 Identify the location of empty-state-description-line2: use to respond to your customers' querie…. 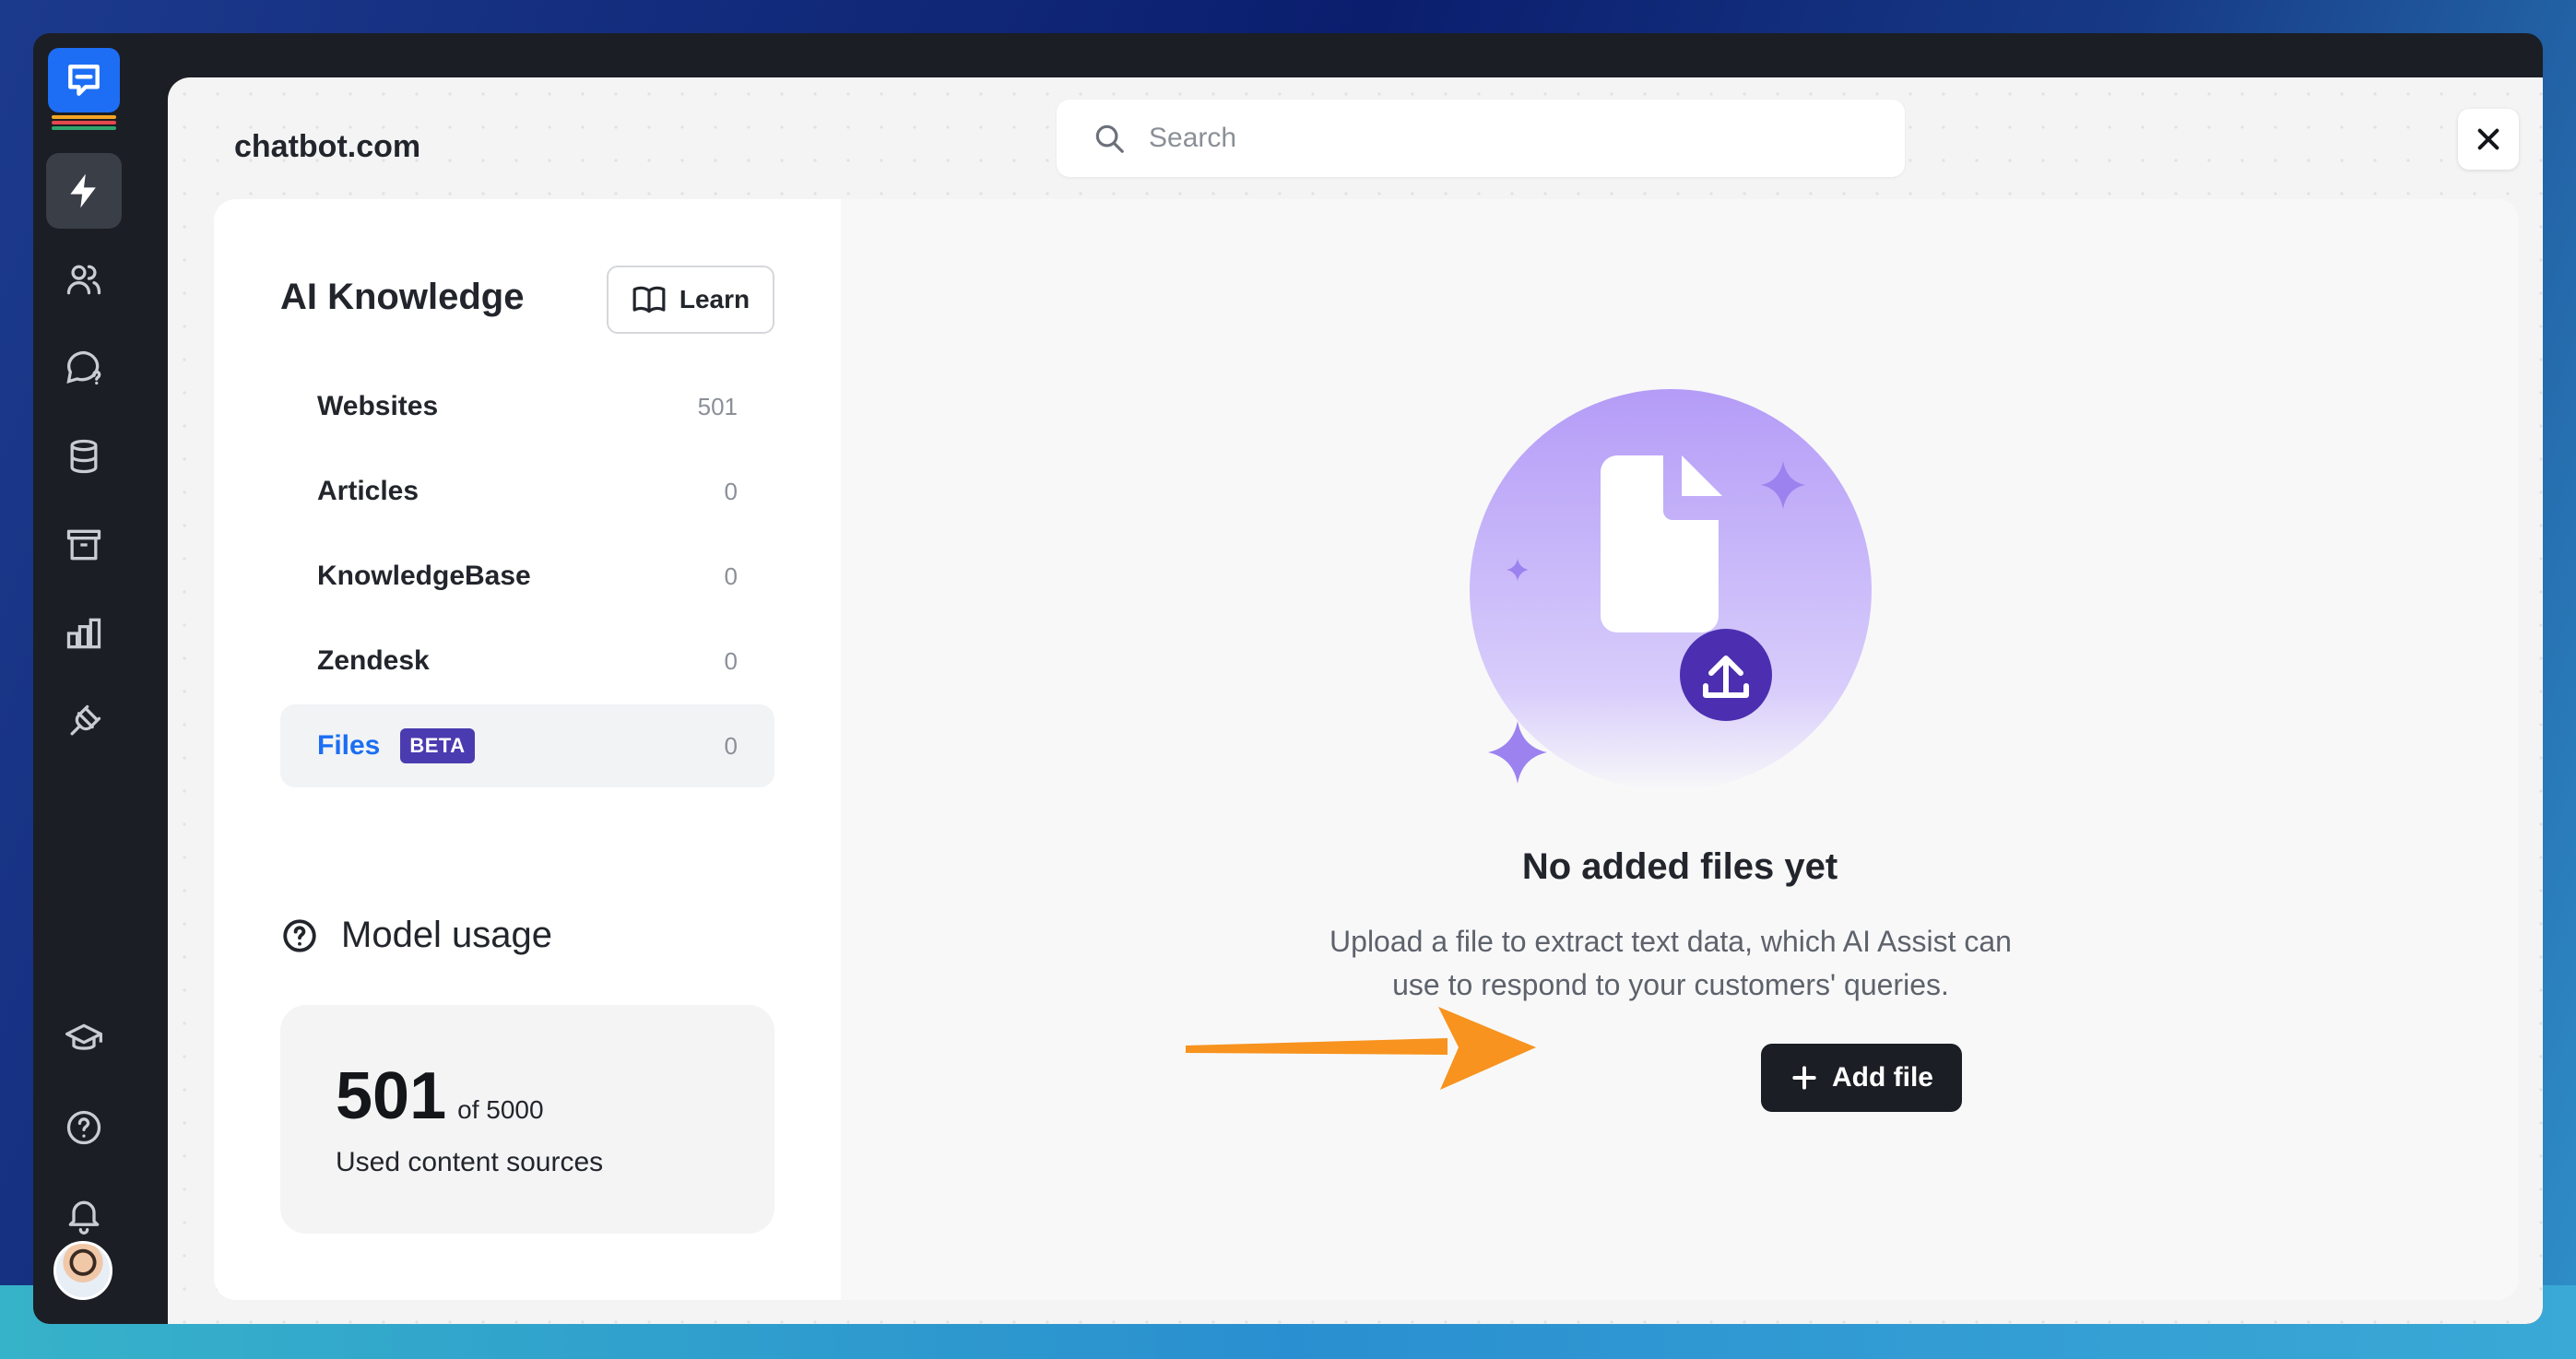
(1670, 984).